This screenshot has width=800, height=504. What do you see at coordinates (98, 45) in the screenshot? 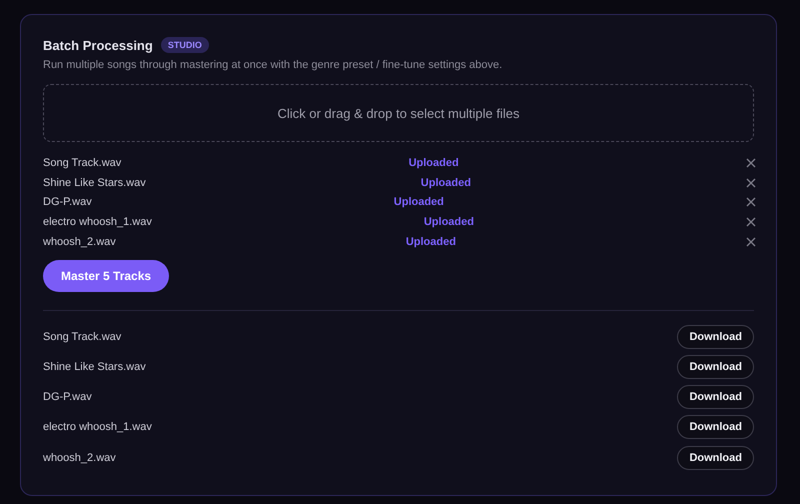
I see `panel-title: Batch Processing` at bounding box center [98, 45].